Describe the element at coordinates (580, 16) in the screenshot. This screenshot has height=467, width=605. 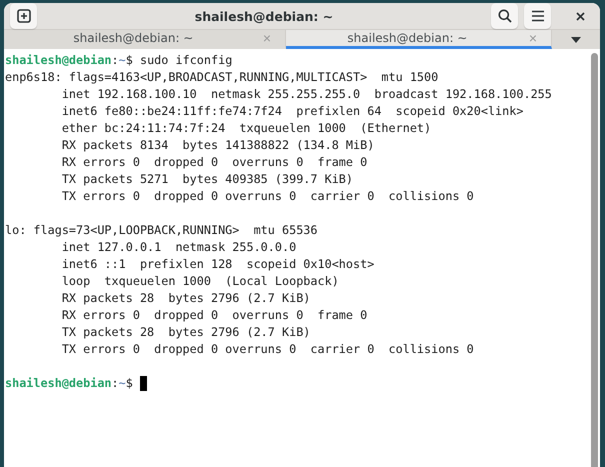
I see `close-icon` at that location.